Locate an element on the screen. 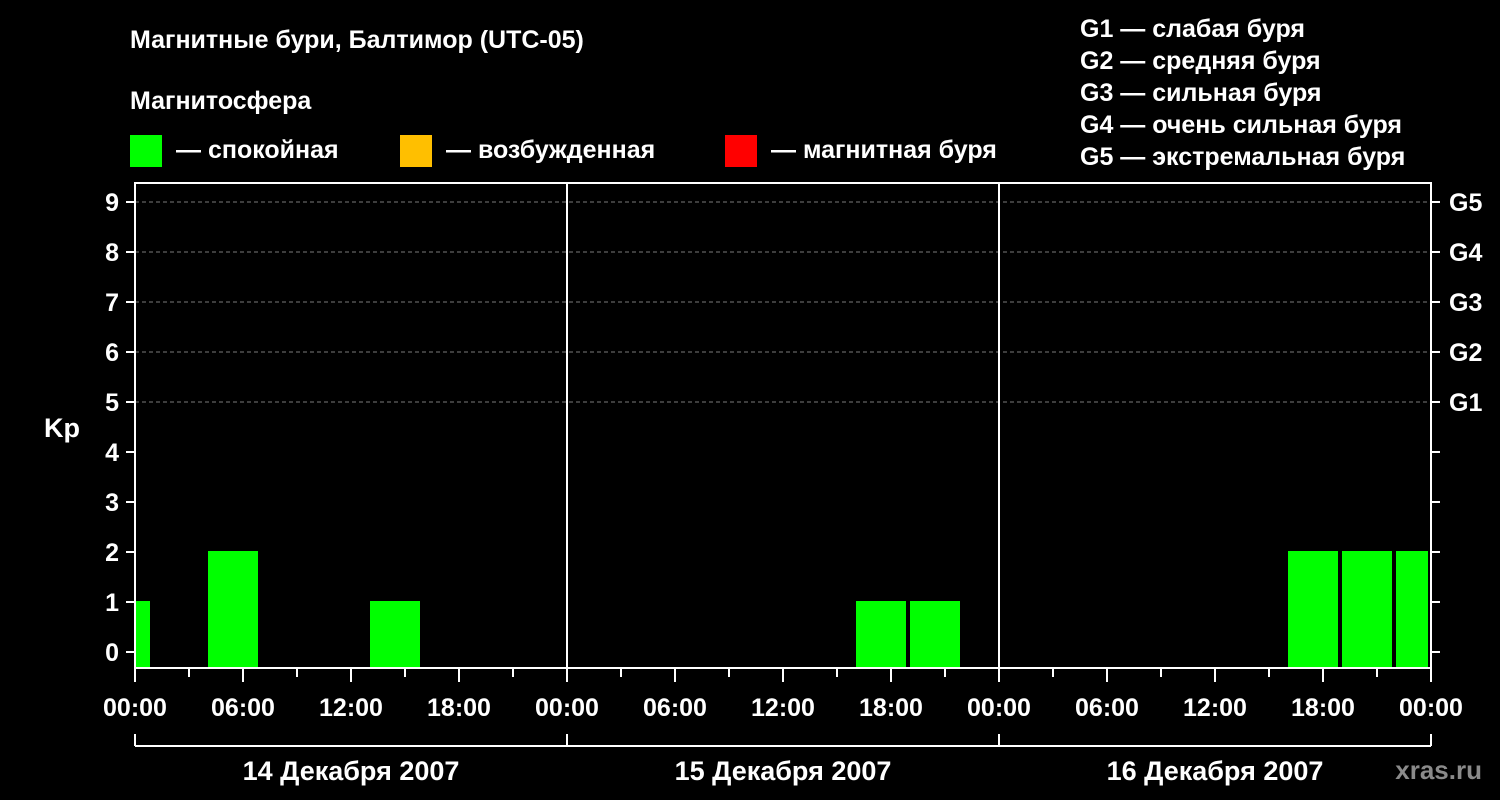 Image resolution: width=1500 pixels, height=800 pixels. y-tick-label: 6 is located at coordinates (112, 353).